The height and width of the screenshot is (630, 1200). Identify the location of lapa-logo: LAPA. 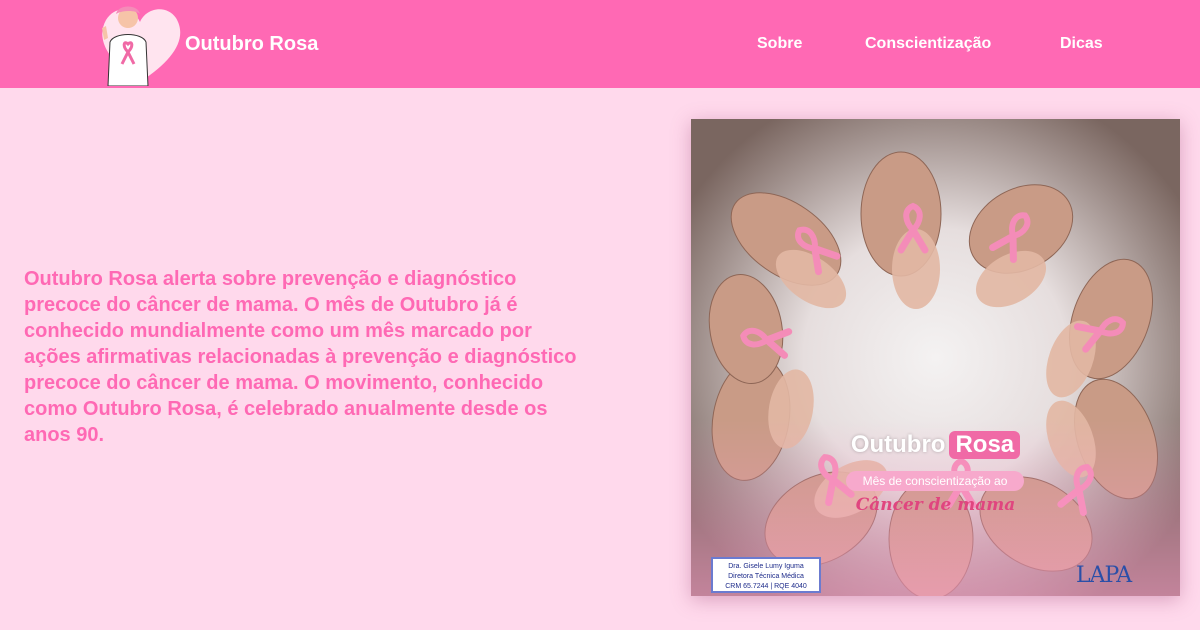
(1104, 575).